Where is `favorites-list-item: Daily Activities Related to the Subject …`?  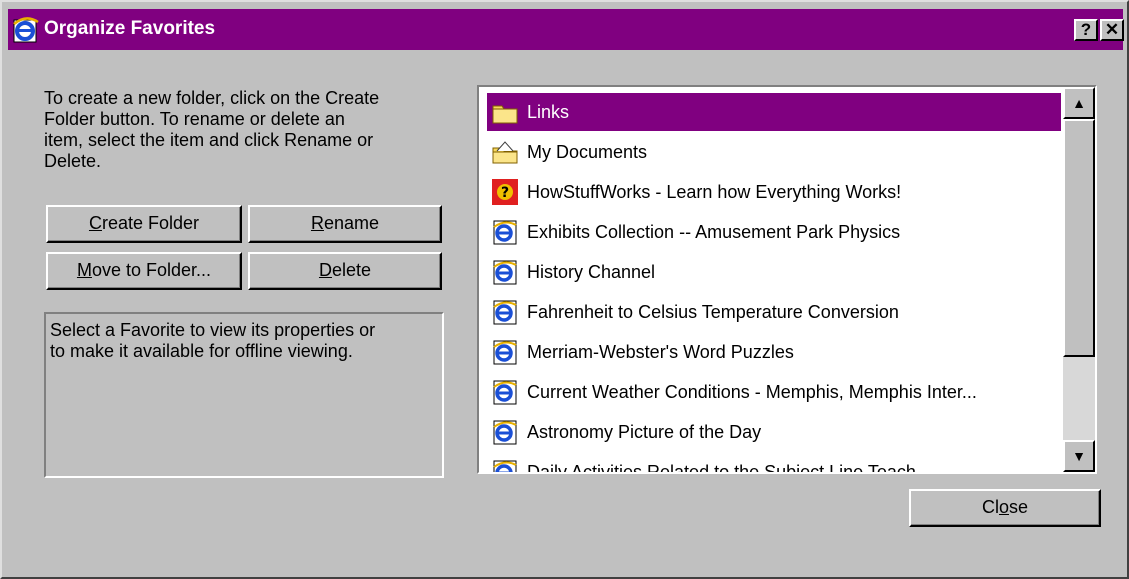
favorites-list-item: Daily Activities Related to the Subject … is located at coordinates (774, 462).